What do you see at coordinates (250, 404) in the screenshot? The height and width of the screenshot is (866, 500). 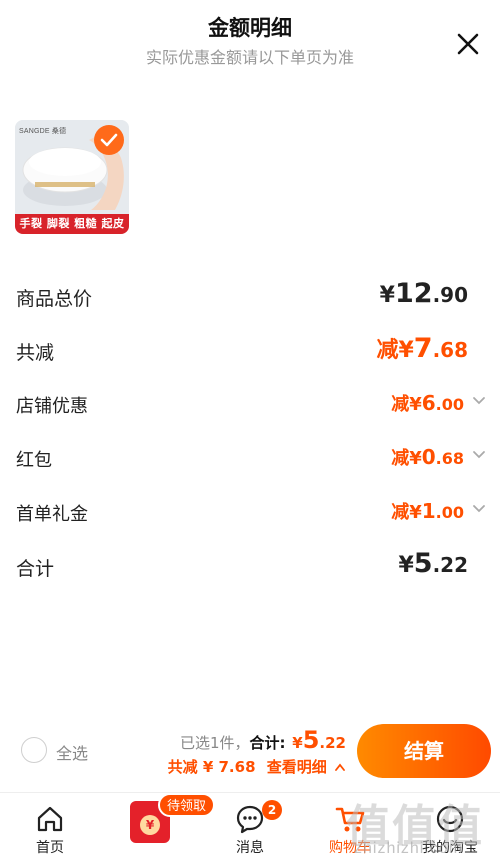 I see `row-store-discount: 店铺优惠 减¥6.00` at bounding box center [250, 404].